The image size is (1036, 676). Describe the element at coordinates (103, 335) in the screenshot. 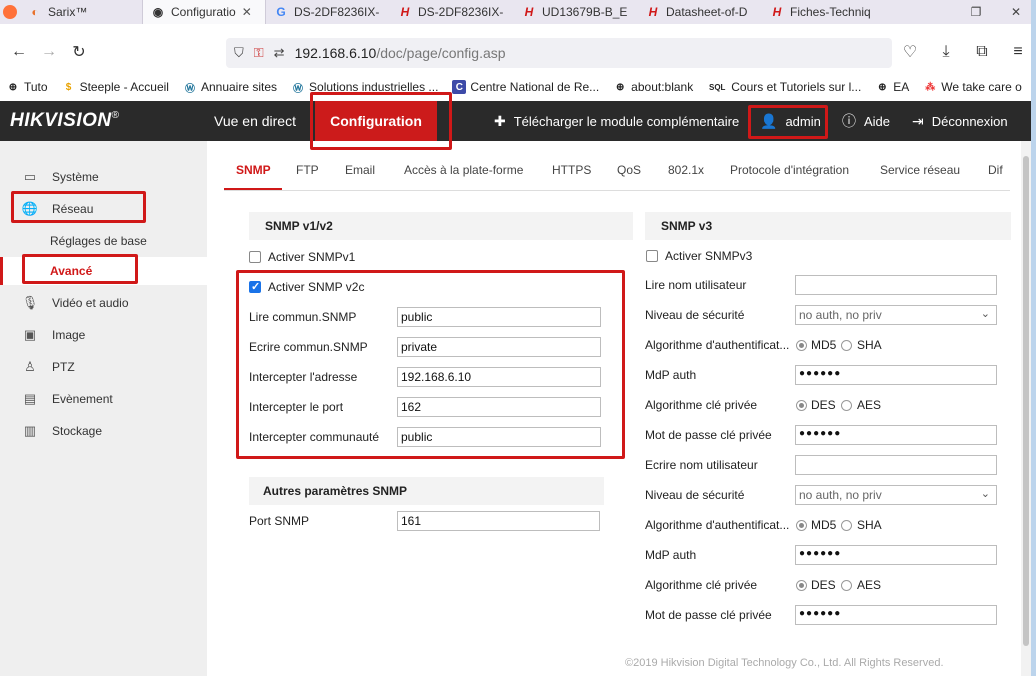

I see `sidebar-item-image: ▣ Image` at that location.